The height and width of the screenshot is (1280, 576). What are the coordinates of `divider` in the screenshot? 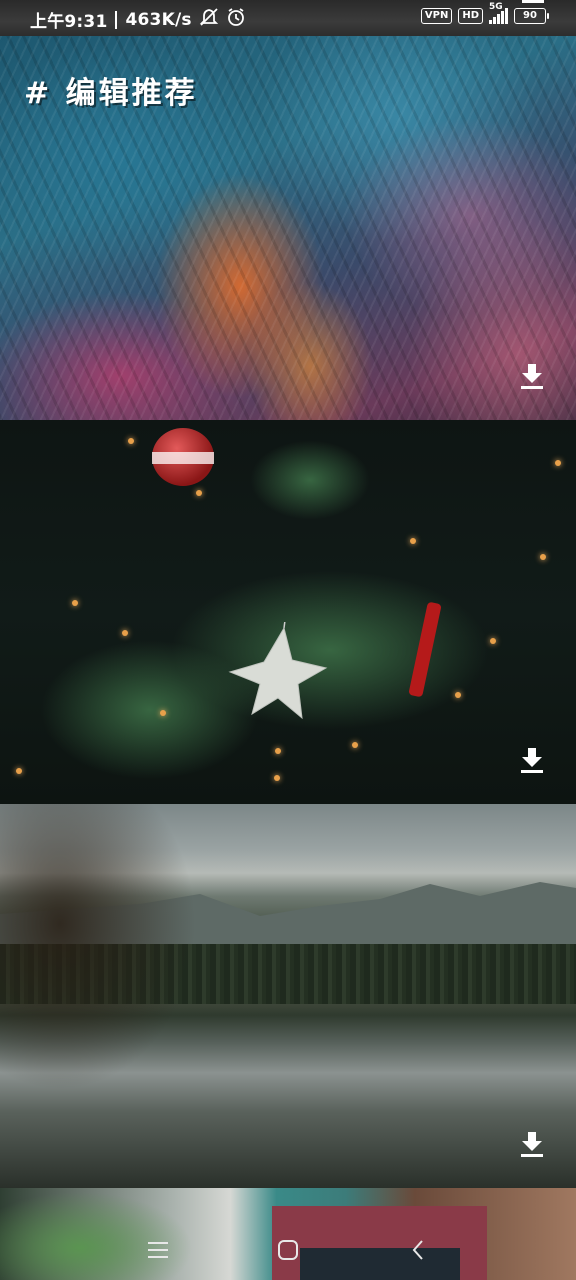 It's located at (116, 19).